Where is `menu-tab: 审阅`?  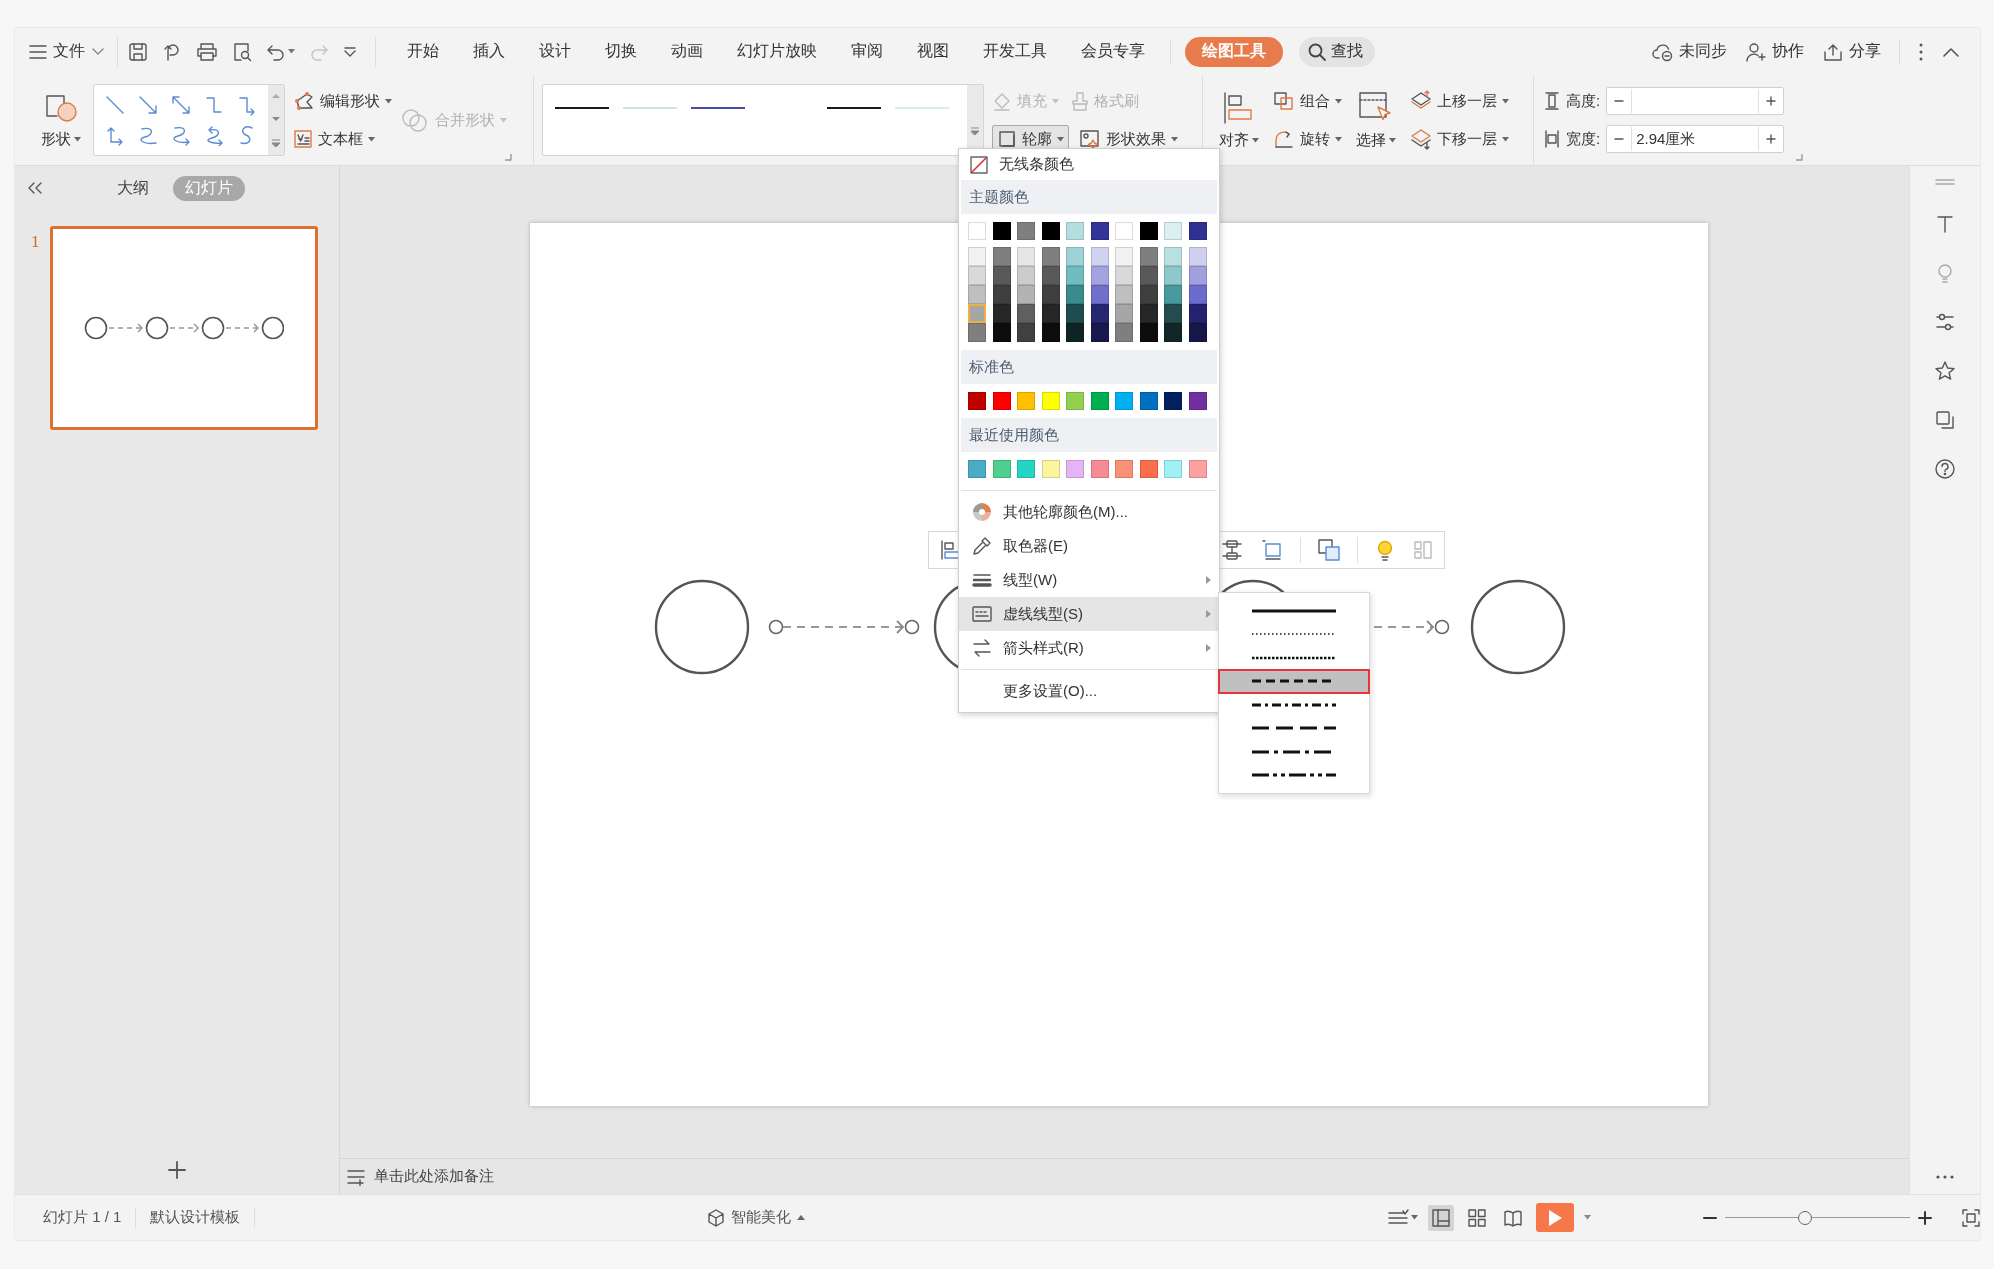 menu-tab: 审阅 is located at coordinates (867, 51).